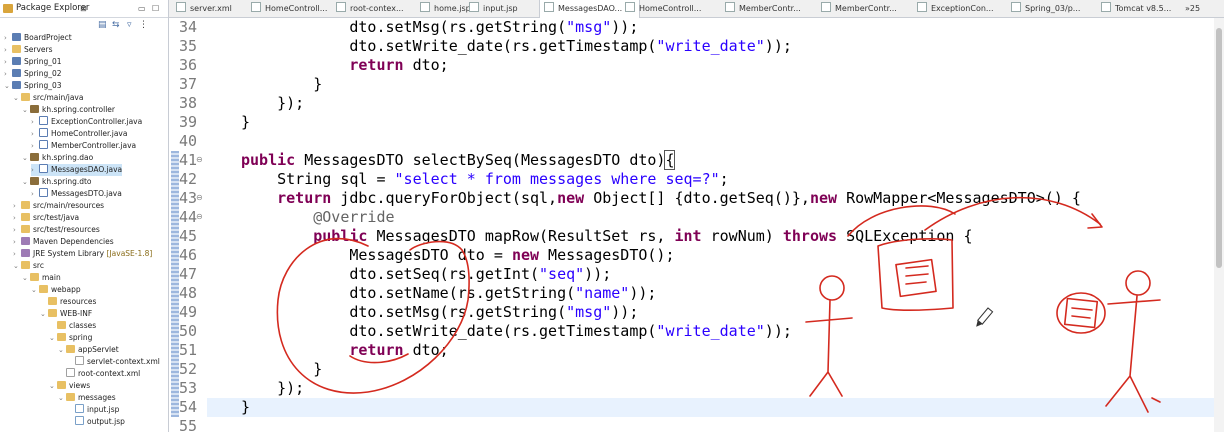 The width and height of the screenshot is (1224, 436). What do you see at coordinates (58, 206) in the screenshot?
I see `tree-item: › src/main/resources` at bounding box center [58, 206].